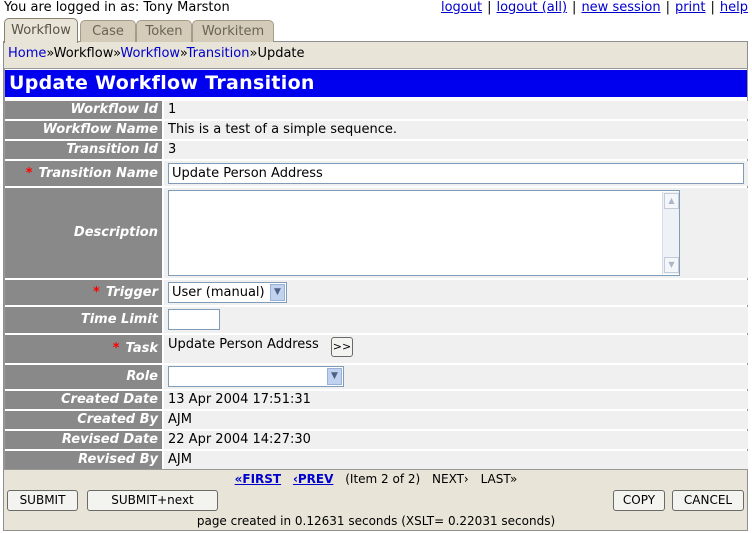 The height and width of the screenshot is (533, 752). What do you see at coordinates (243, 344) in the screenshot?
I see `task-value: Update Person Address` at bounding box center [243, 344].